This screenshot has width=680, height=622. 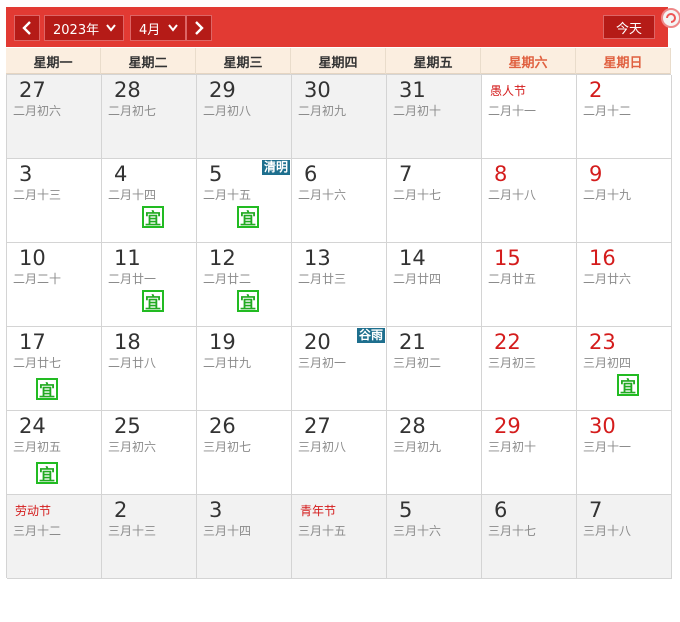 I want to click on weekday-label: 星期四, so click(x=338, y=61).